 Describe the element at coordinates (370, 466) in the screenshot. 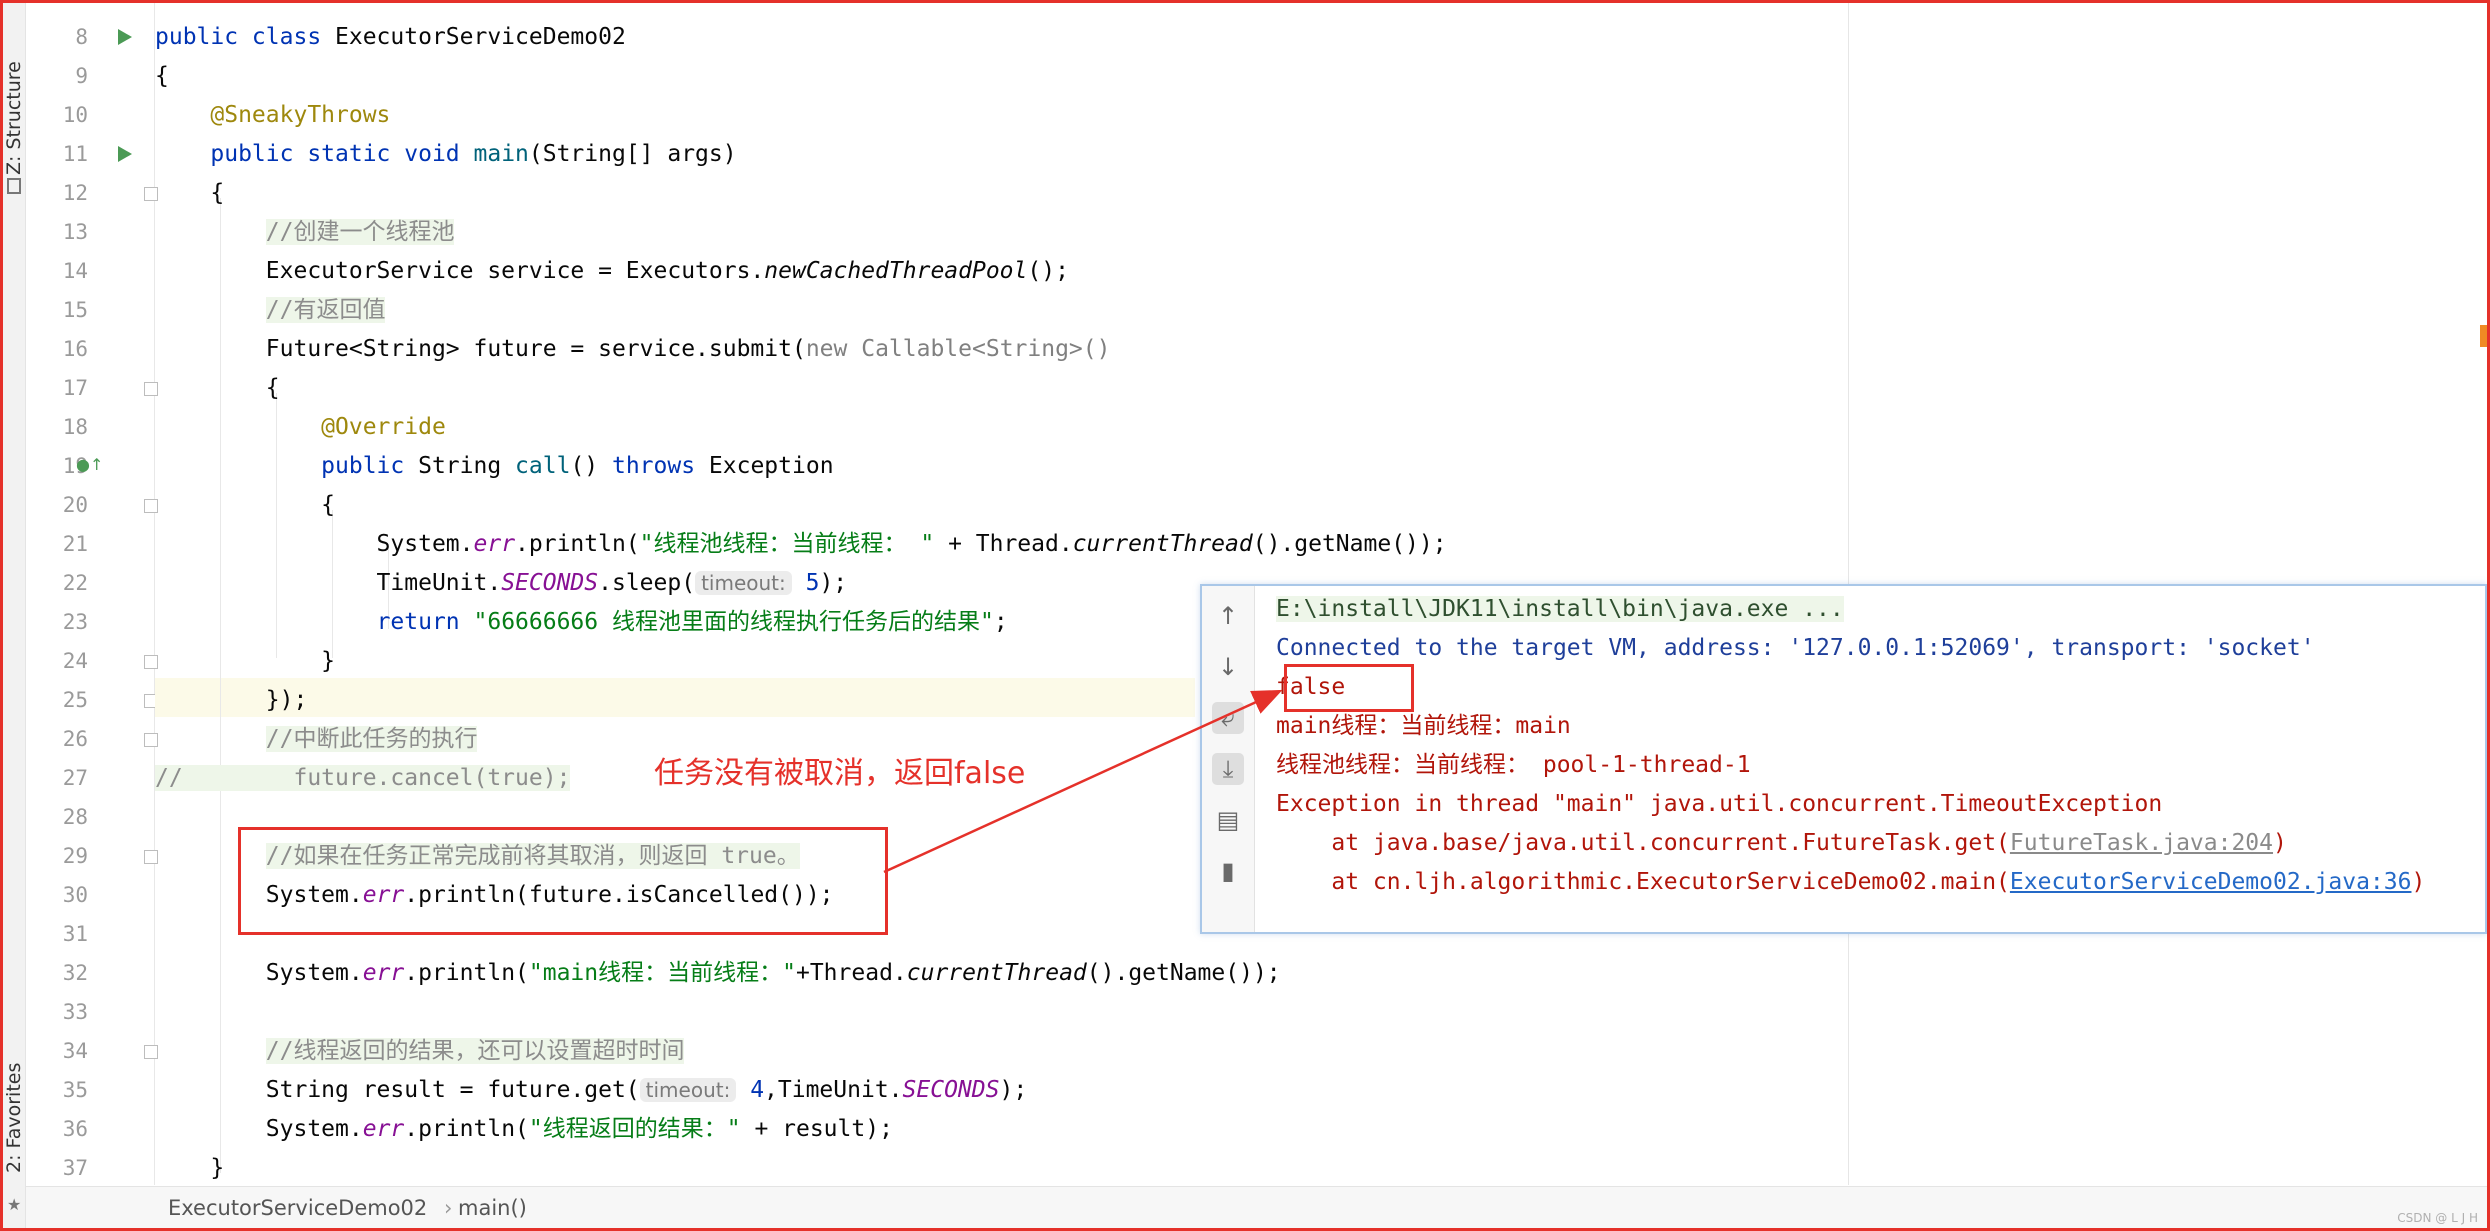

I see `code-token: public` at that location.